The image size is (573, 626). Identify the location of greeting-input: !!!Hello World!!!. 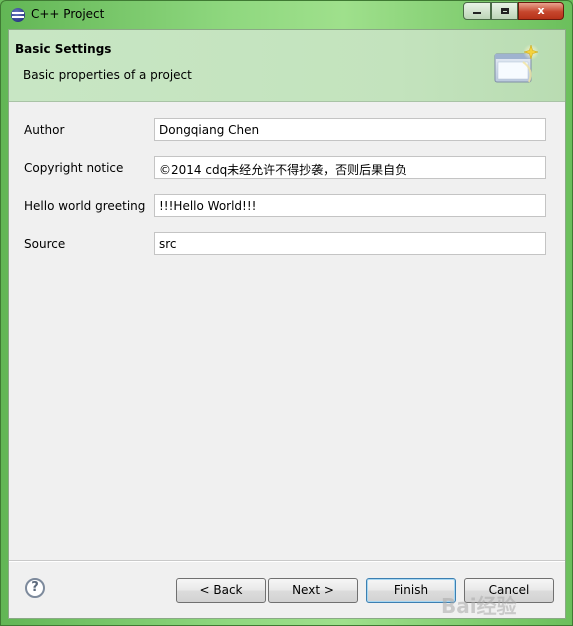
(350, 205).